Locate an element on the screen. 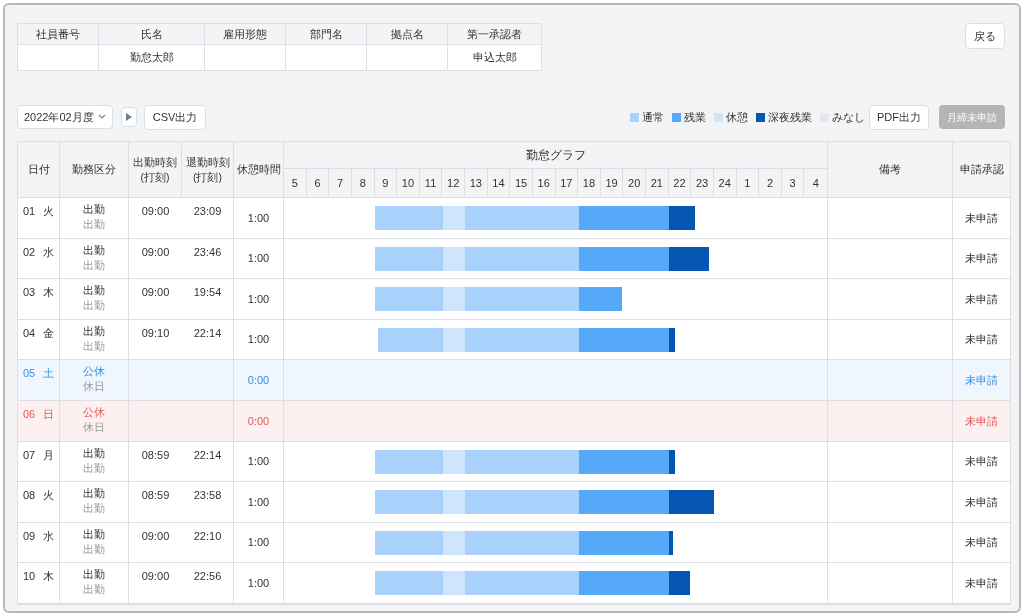 The image size is (1024, 613). hour-label: 3 is located at coordinates (792, 183).